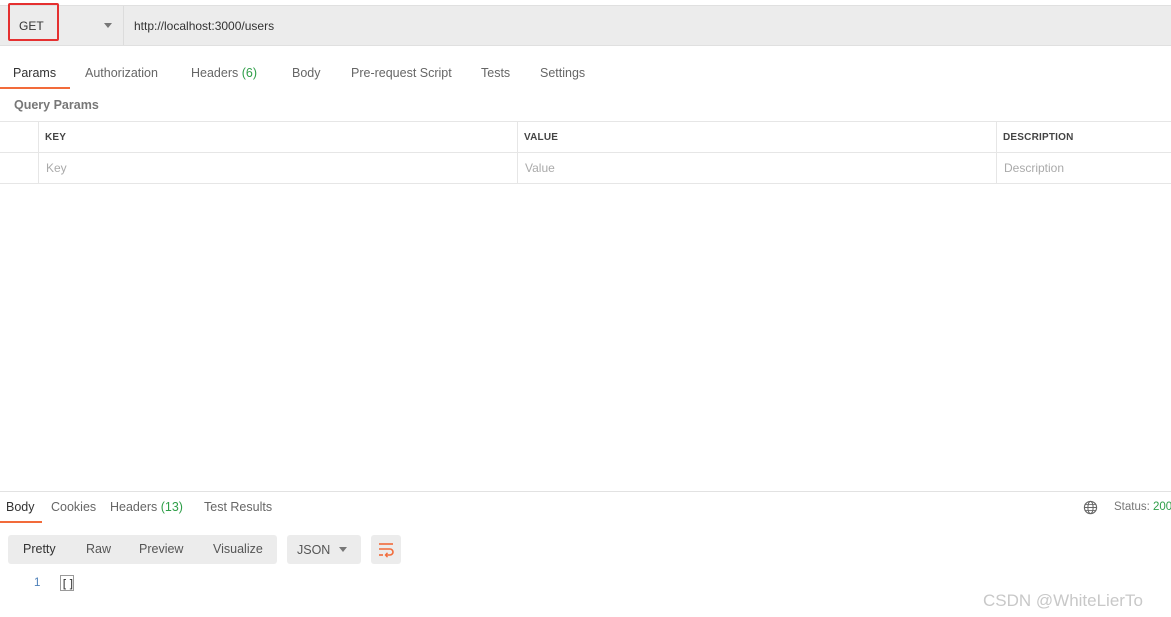  I want to click on column-header-key: KEY, so click(56, 137).